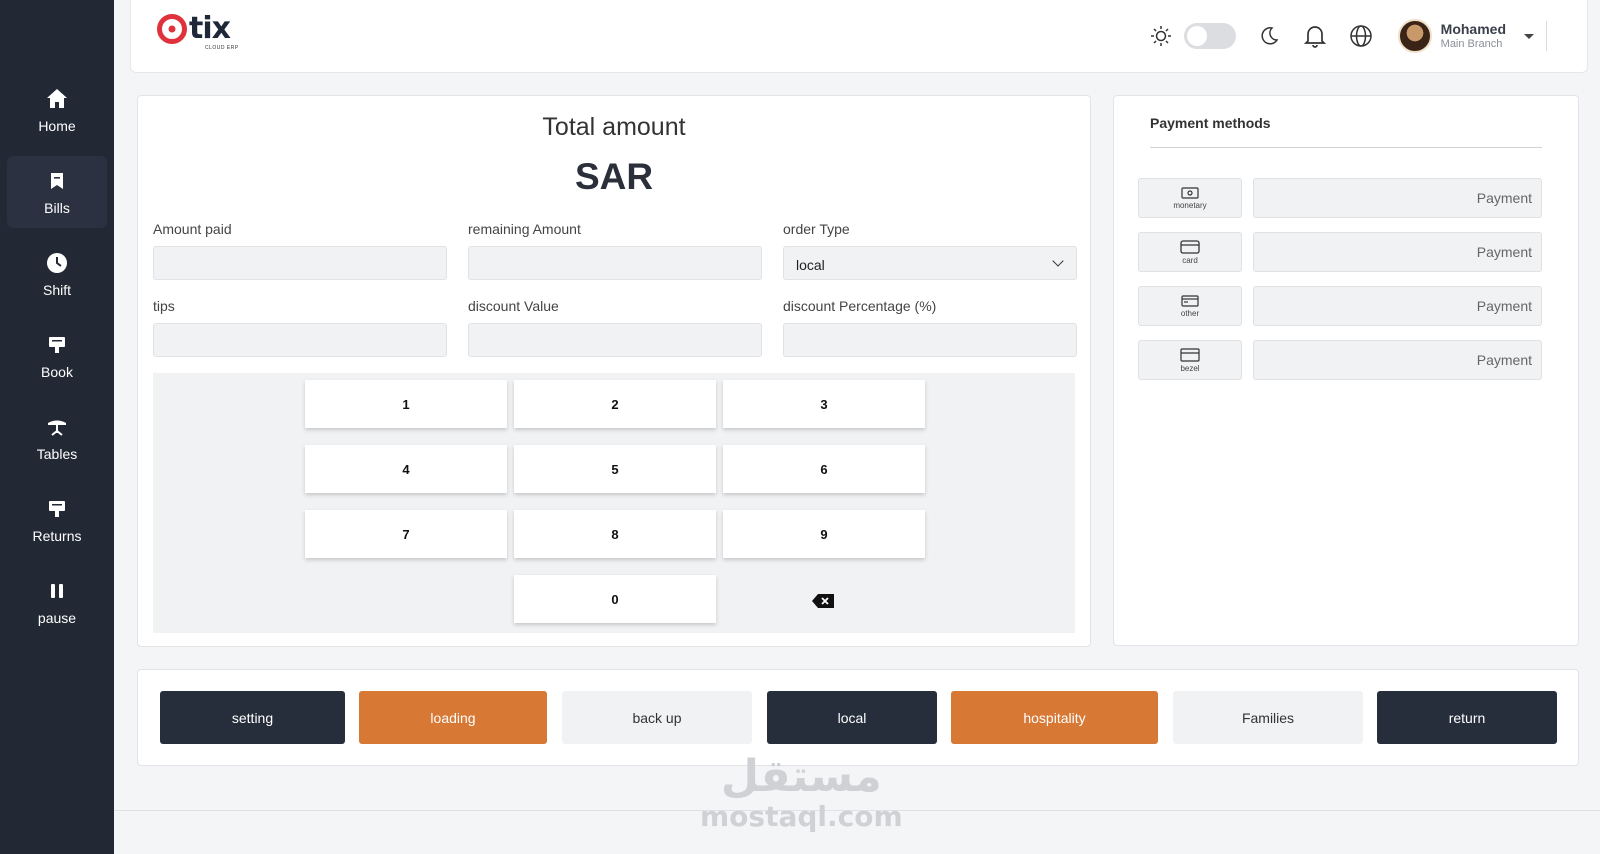  I want to click on cash-icon, so click(1190, 192).